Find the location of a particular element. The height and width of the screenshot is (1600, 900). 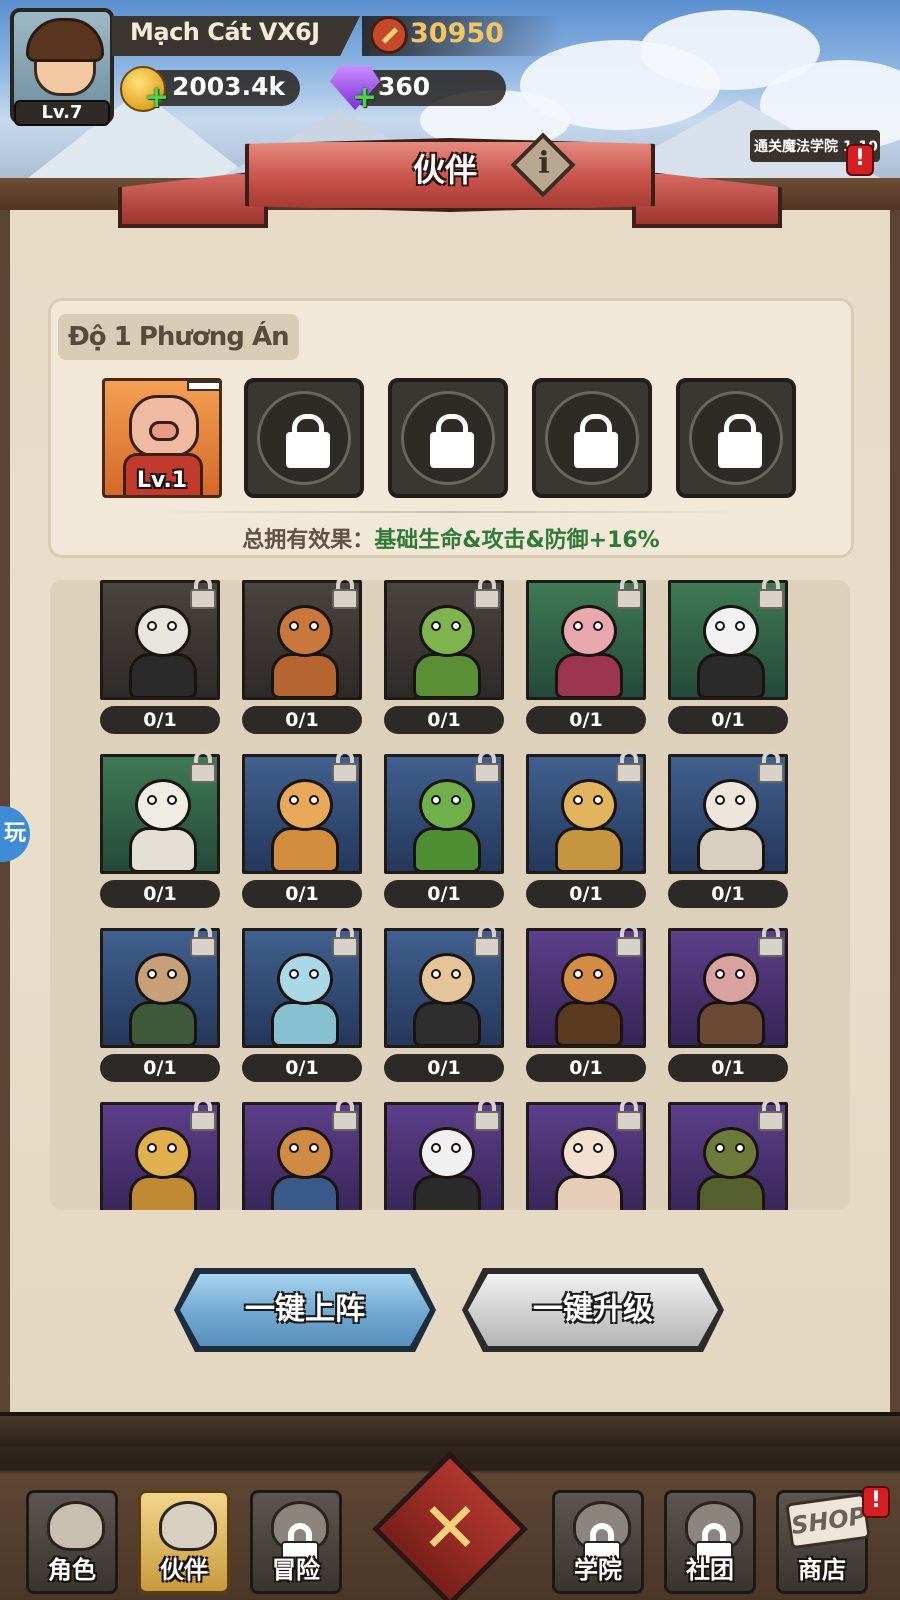

add-gem-icon: + is located at coordinates (364, 98).